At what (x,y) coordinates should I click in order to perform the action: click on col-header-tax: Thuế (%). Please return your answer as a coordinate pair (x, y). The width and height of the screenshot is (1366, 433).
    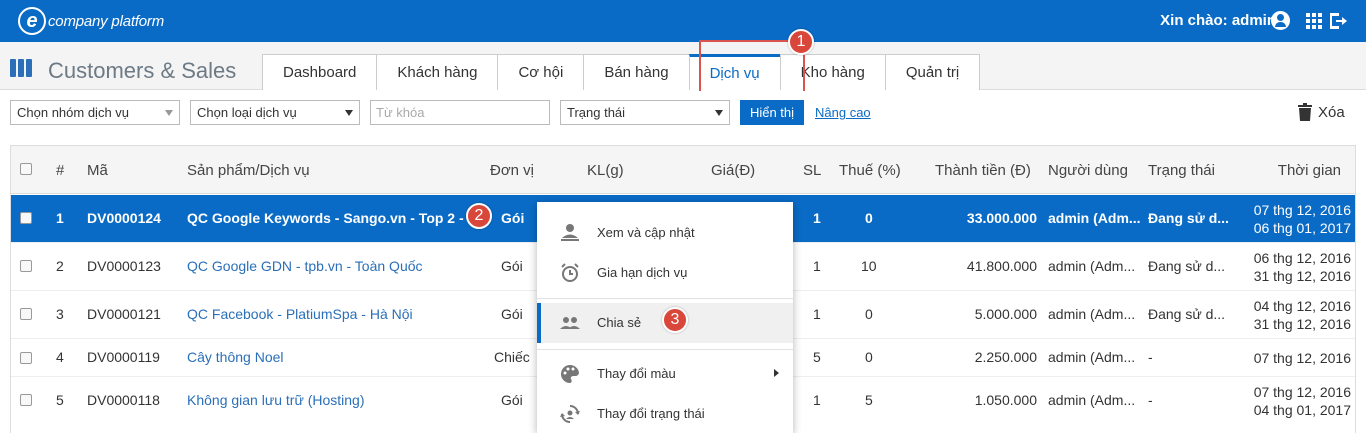
    Looking at the image, I should click on (870, 170).